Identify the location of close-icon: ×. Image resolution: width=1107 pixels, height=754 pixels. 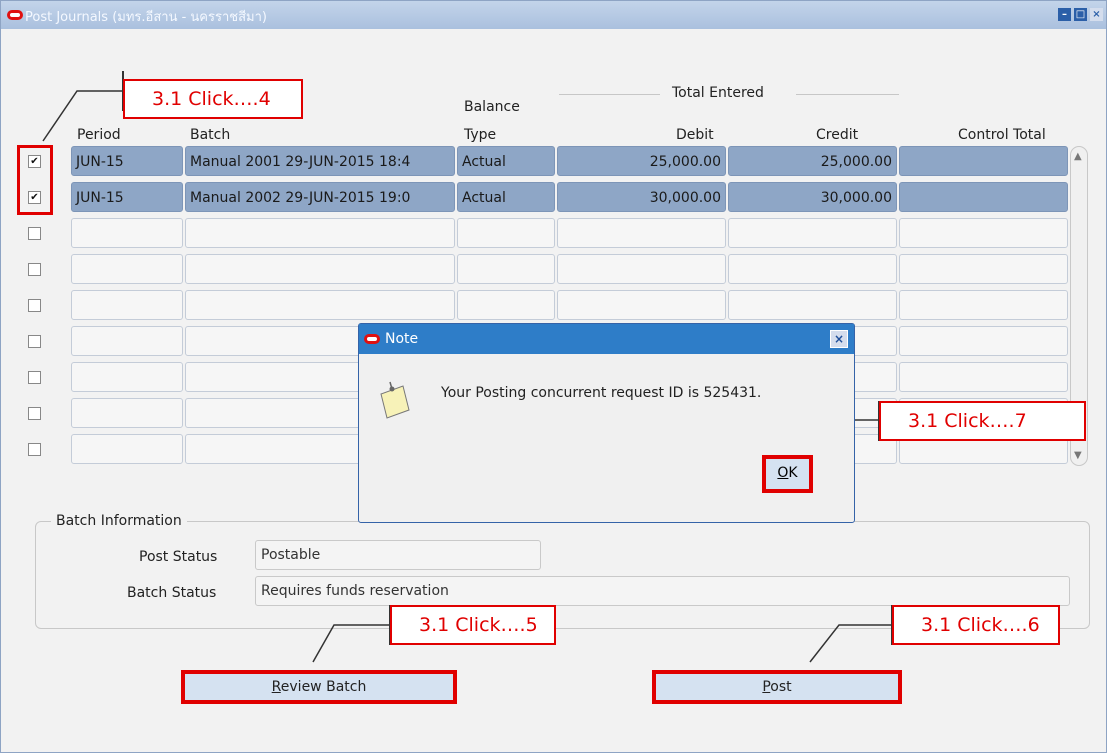
(1096, 14).